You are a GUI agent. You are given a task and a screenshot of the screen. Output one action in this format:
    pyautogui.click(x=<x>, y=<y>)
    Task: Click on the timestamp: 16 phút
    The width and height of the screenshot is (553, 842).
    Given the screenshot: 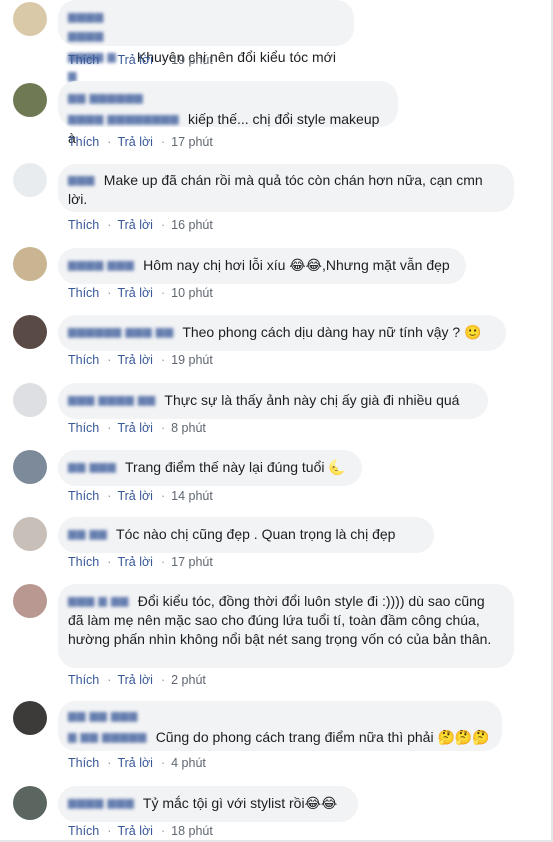 What is the action you would take?
    pyautogui.click(x=192, y=225)
    